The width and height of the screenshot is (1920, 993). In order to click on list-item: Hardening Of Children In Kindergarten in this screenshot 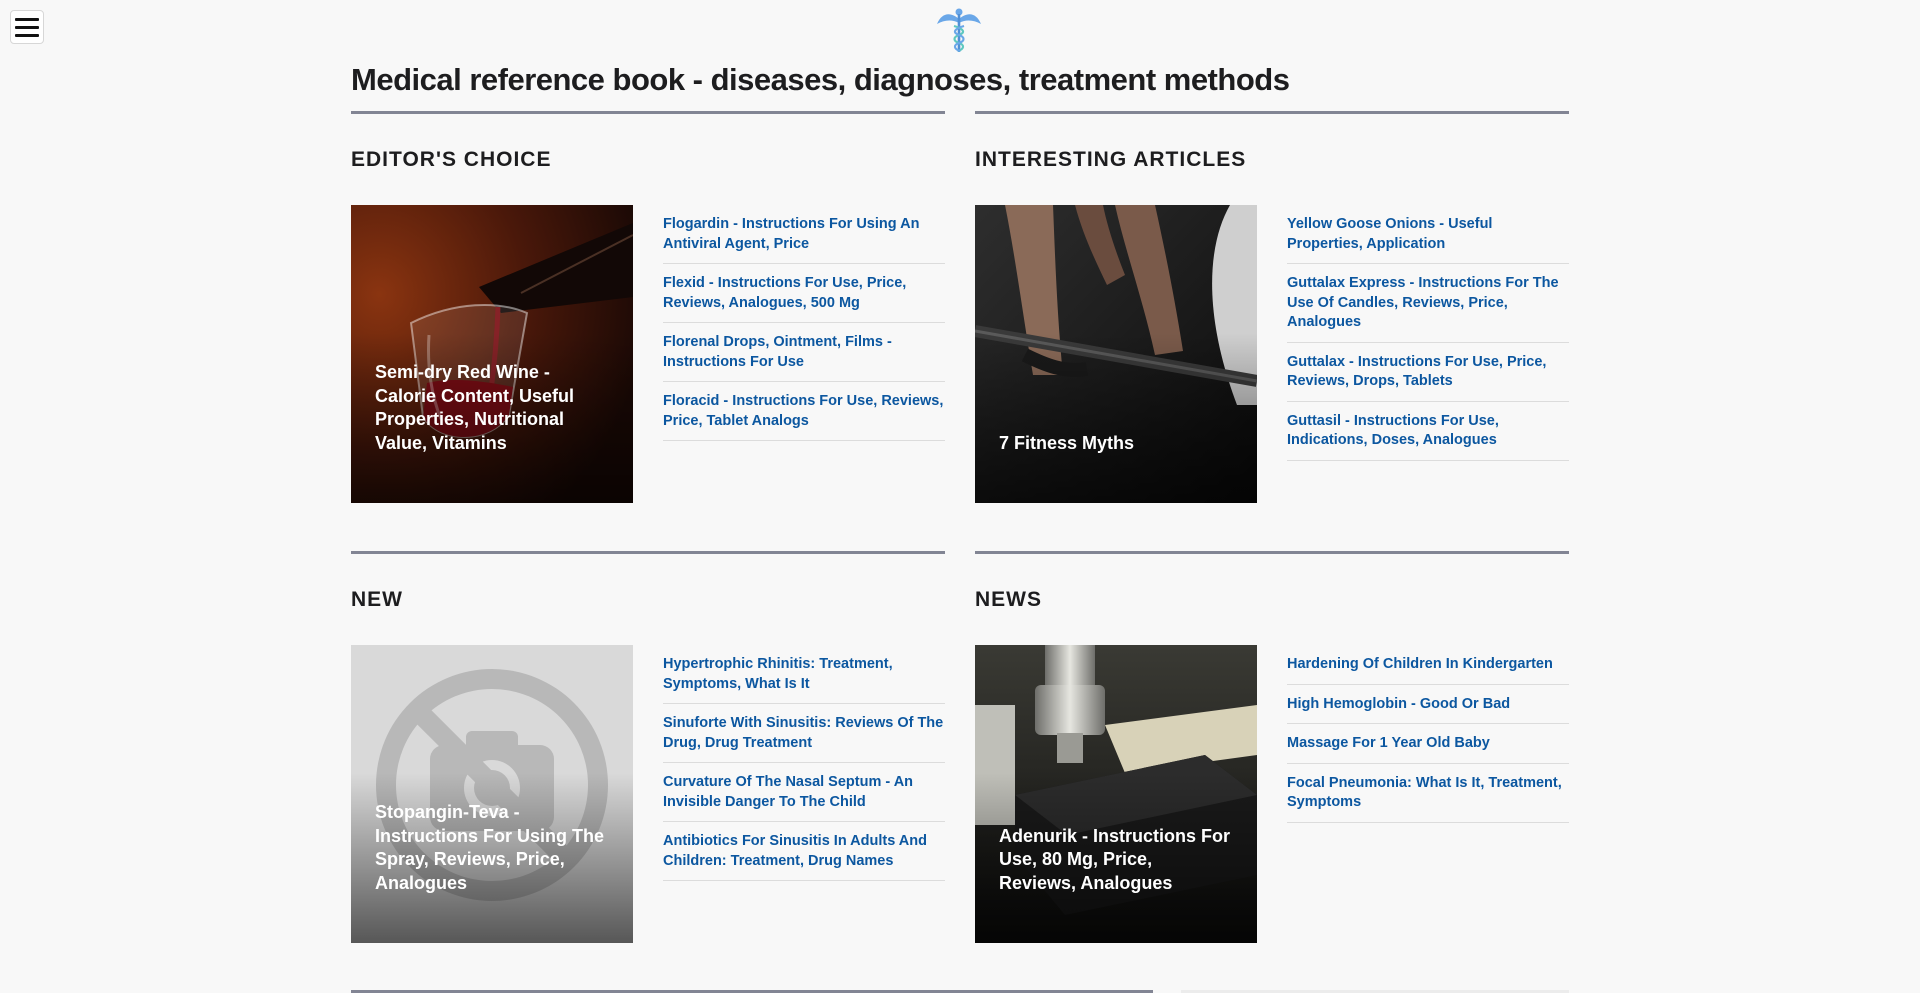, I will do `click(1428, 665)`.